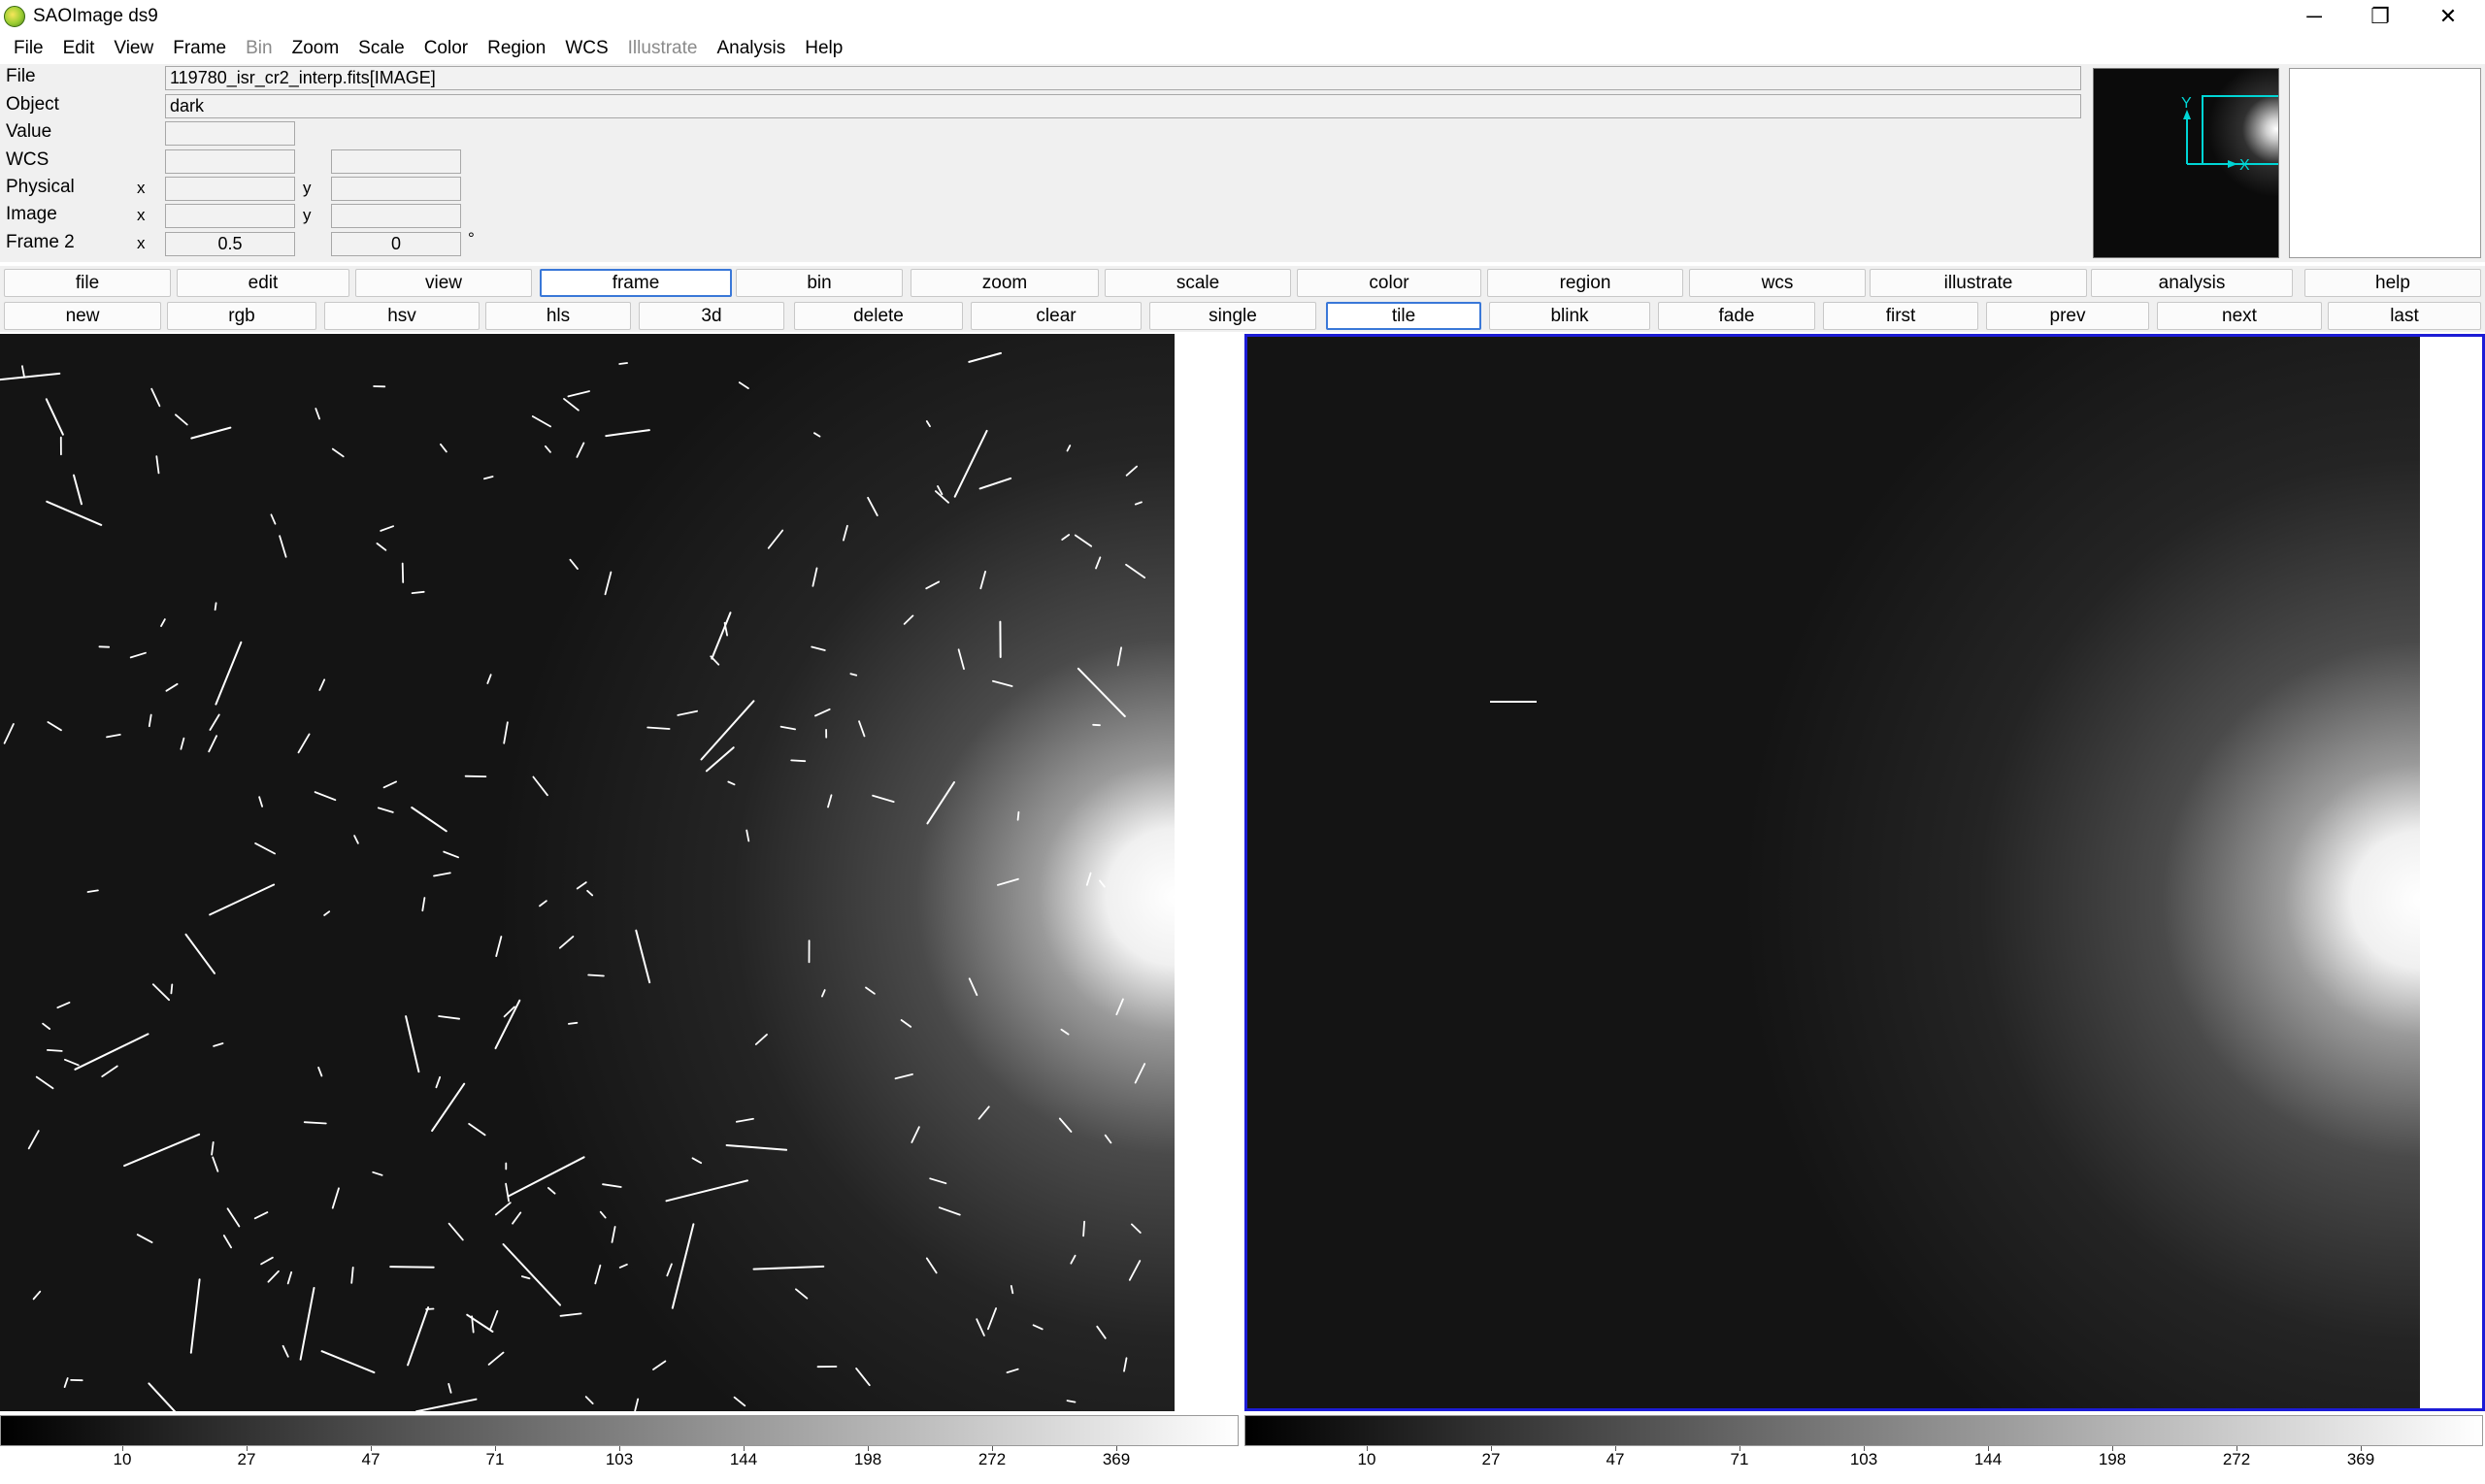 This screenshot has width=2485, height=1484. I want to click on menu-edit: Edit, so click(79, 48).